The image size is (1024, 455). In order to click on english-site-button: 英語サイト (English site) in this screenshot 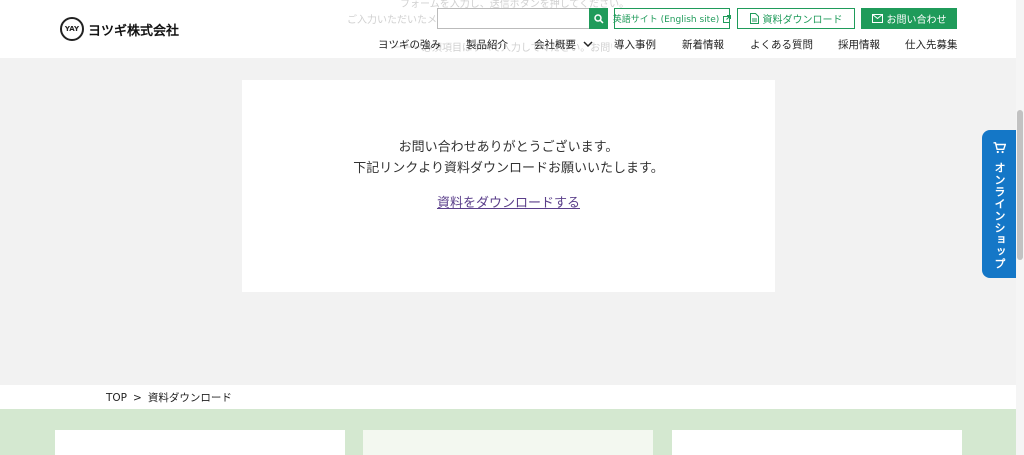, I will do `click(672, 18)`.